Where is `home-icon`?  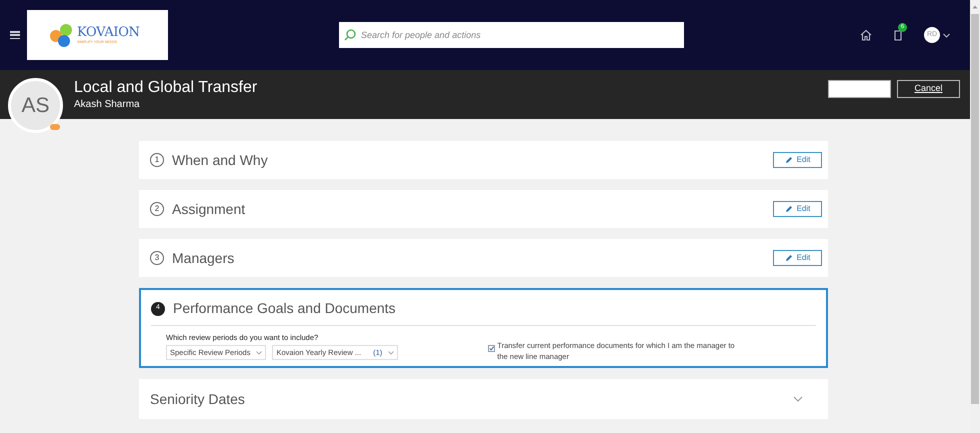 home-icon is located at coordinates (866, 35).